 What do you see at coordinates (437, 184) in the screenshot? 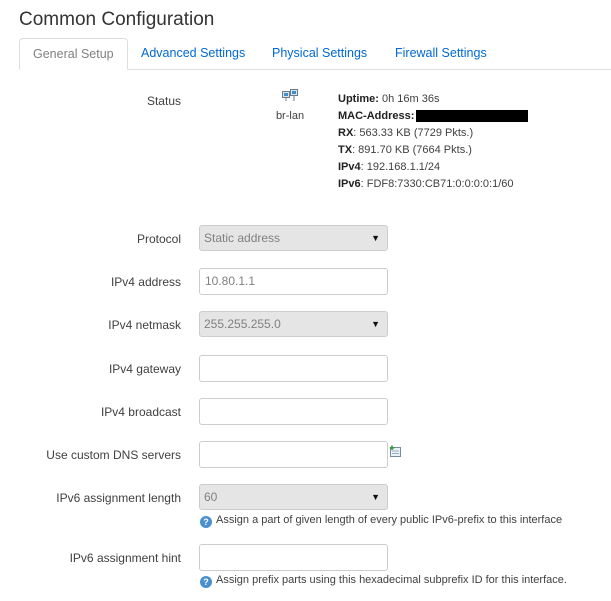
I see `ipv6-value: : FDF8:7330:CB71:0:0:0:0:1/60` at bounding box center [437, 184].